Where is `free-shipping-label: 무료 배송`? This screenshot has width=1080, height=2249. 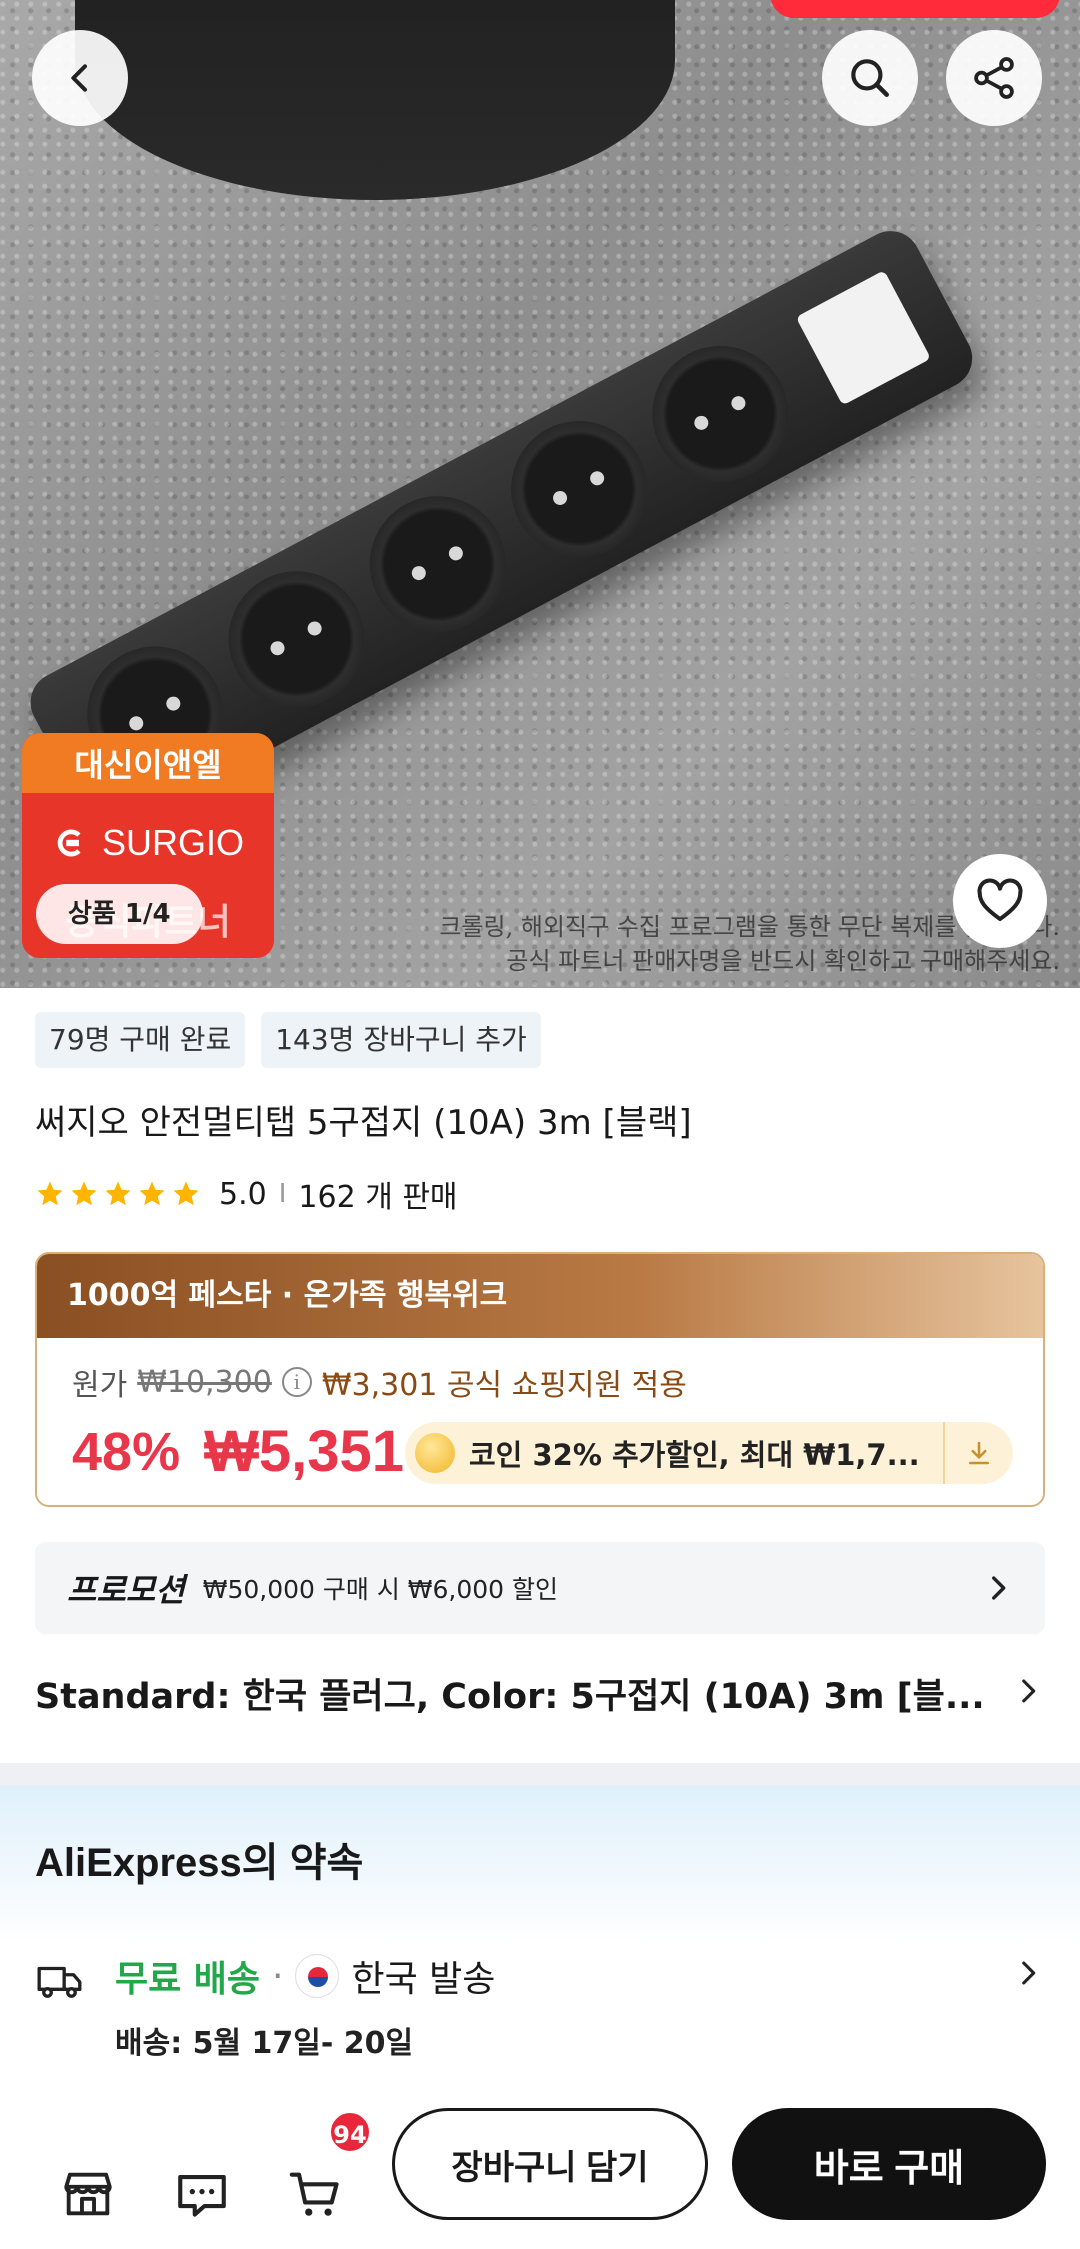 free-shipping-label: 무료 배송 is located at coordinates (188, 1979).